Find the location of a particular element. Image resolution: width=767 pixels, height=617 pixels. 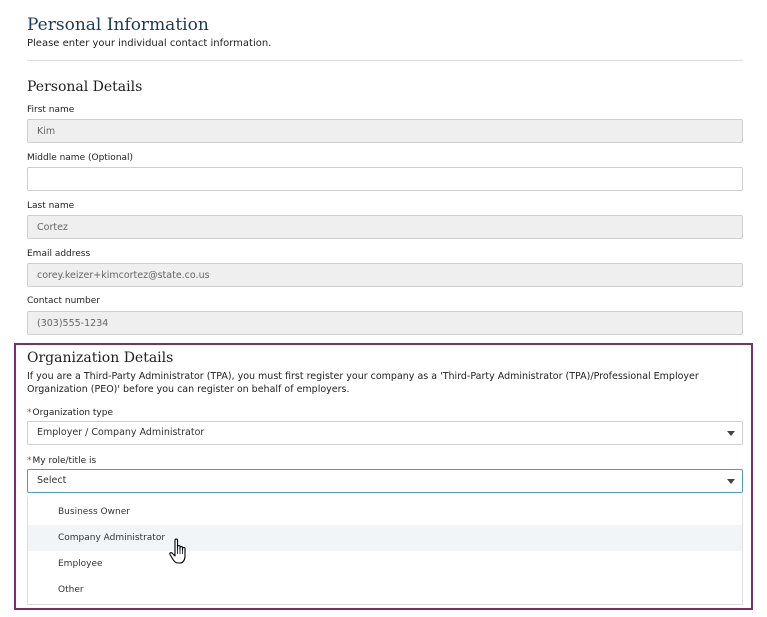

contact-number-label: Contact number is located at coordinates (64, 301).